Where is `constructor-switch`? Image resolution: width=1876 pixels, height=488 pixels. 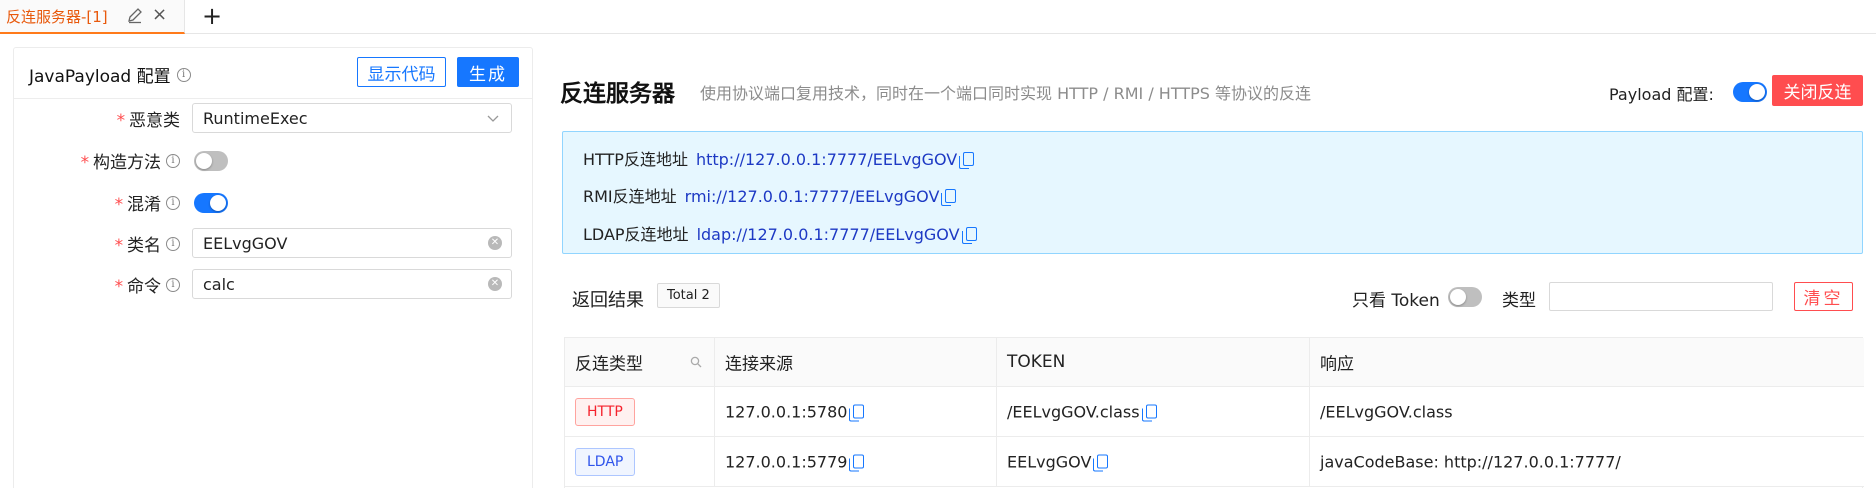
constructor-switch is located at coordinates (211, 161).